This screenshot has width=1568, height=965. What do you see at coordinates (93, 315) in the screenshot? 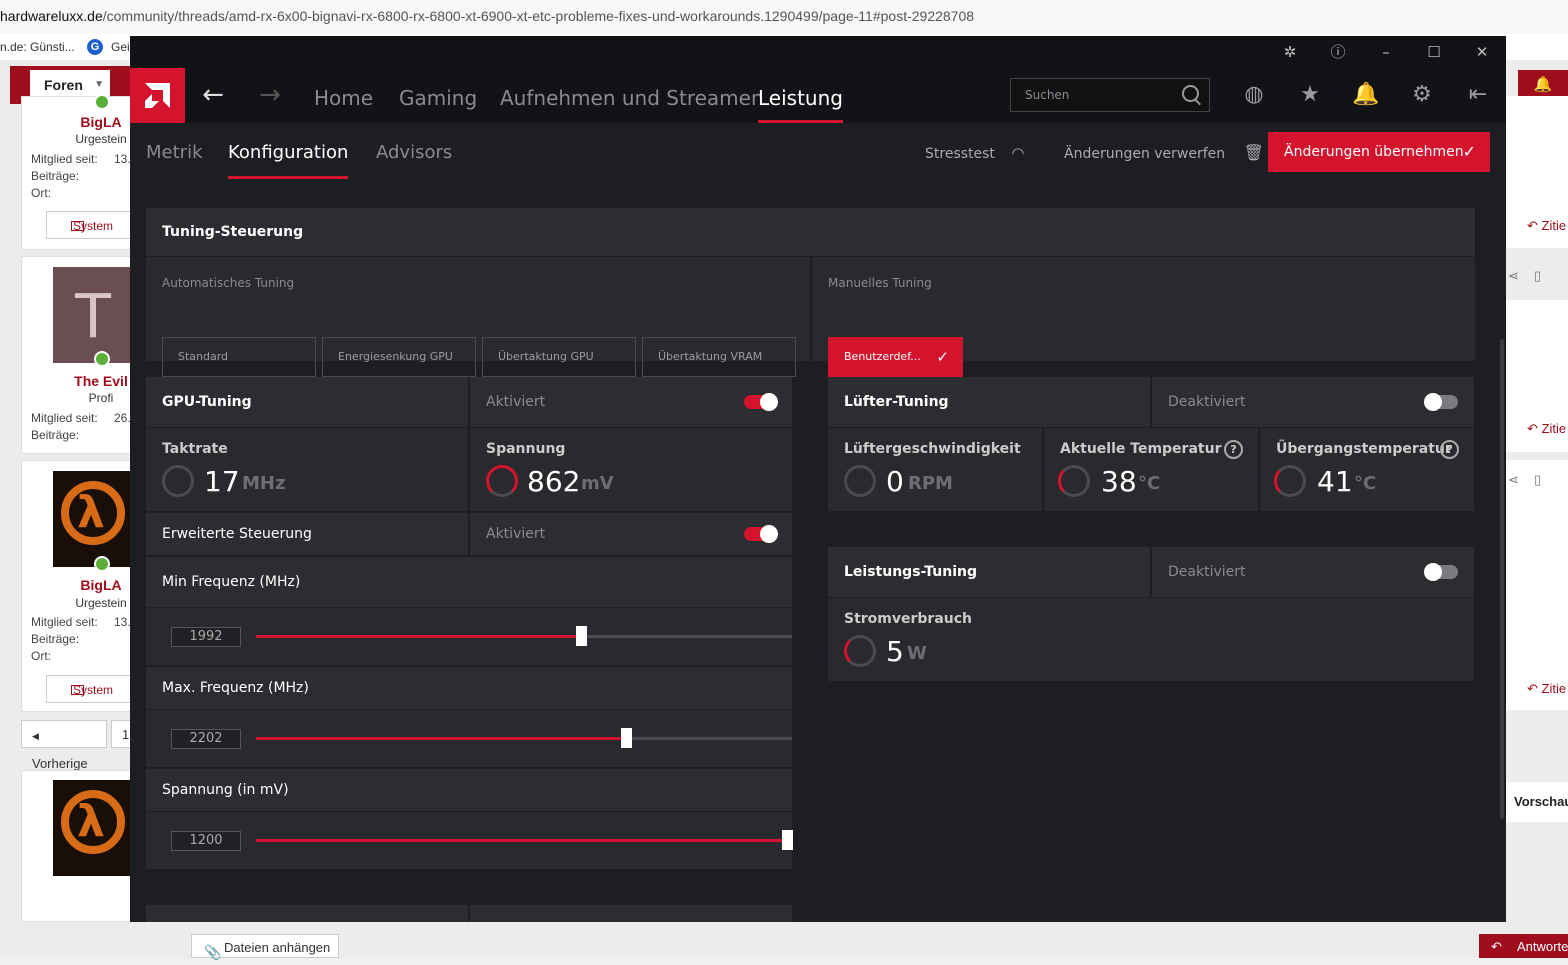
I see `avatar: T` at bounding box center [93, 315].